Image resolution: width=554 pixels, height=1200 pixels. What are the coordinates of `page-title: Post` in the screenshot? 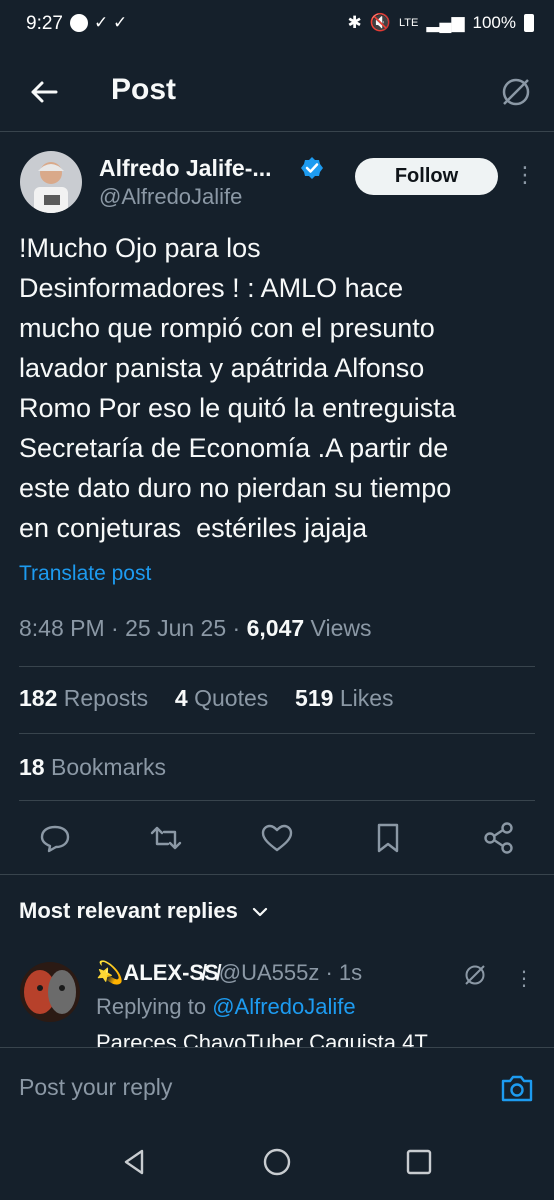 It's located at (144, 89).